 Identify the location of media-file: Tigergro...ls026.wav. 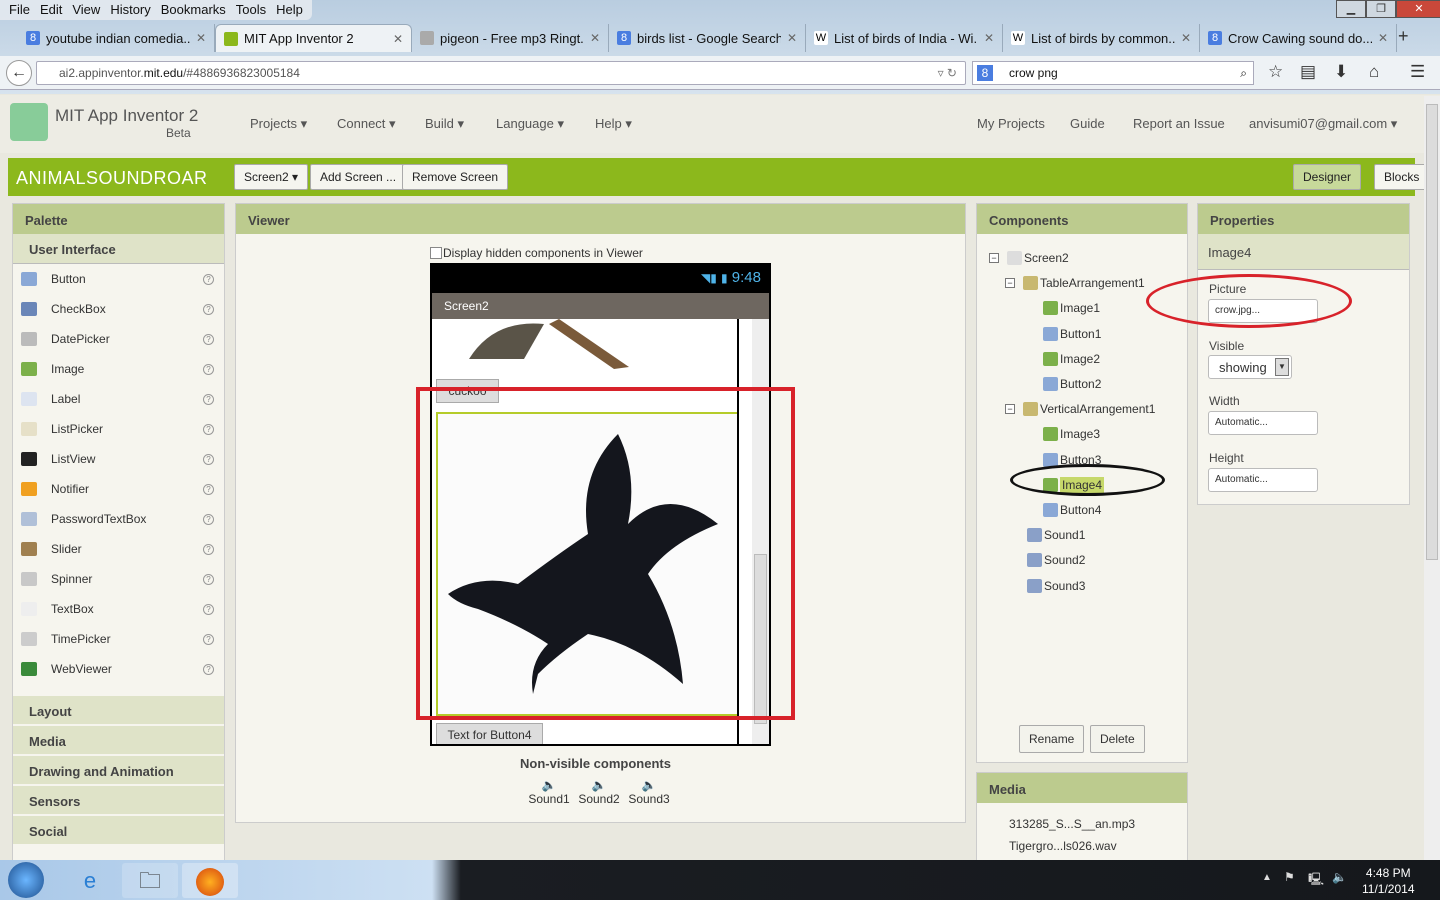
(1098, 846).